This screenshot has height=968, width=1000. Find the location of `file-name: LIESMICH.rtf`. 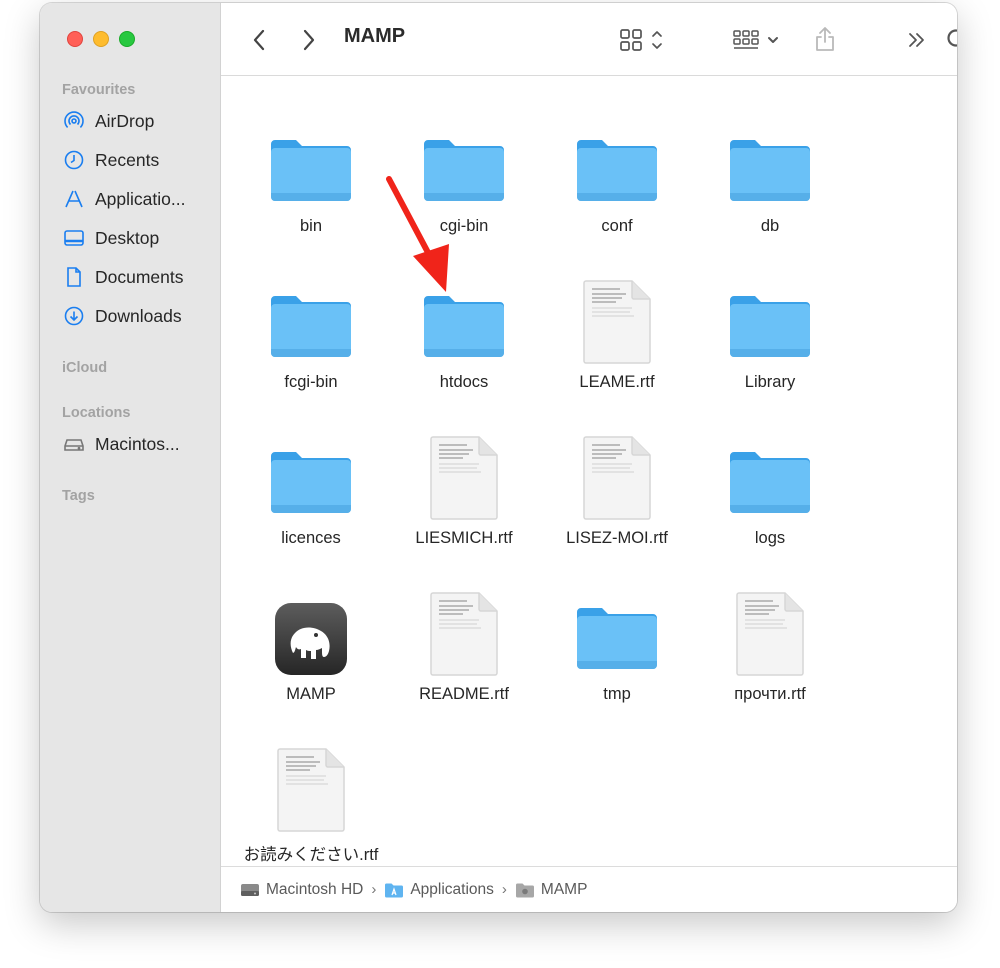

file-name: LIESMICH.rtf is located at coordinates (464, 538).